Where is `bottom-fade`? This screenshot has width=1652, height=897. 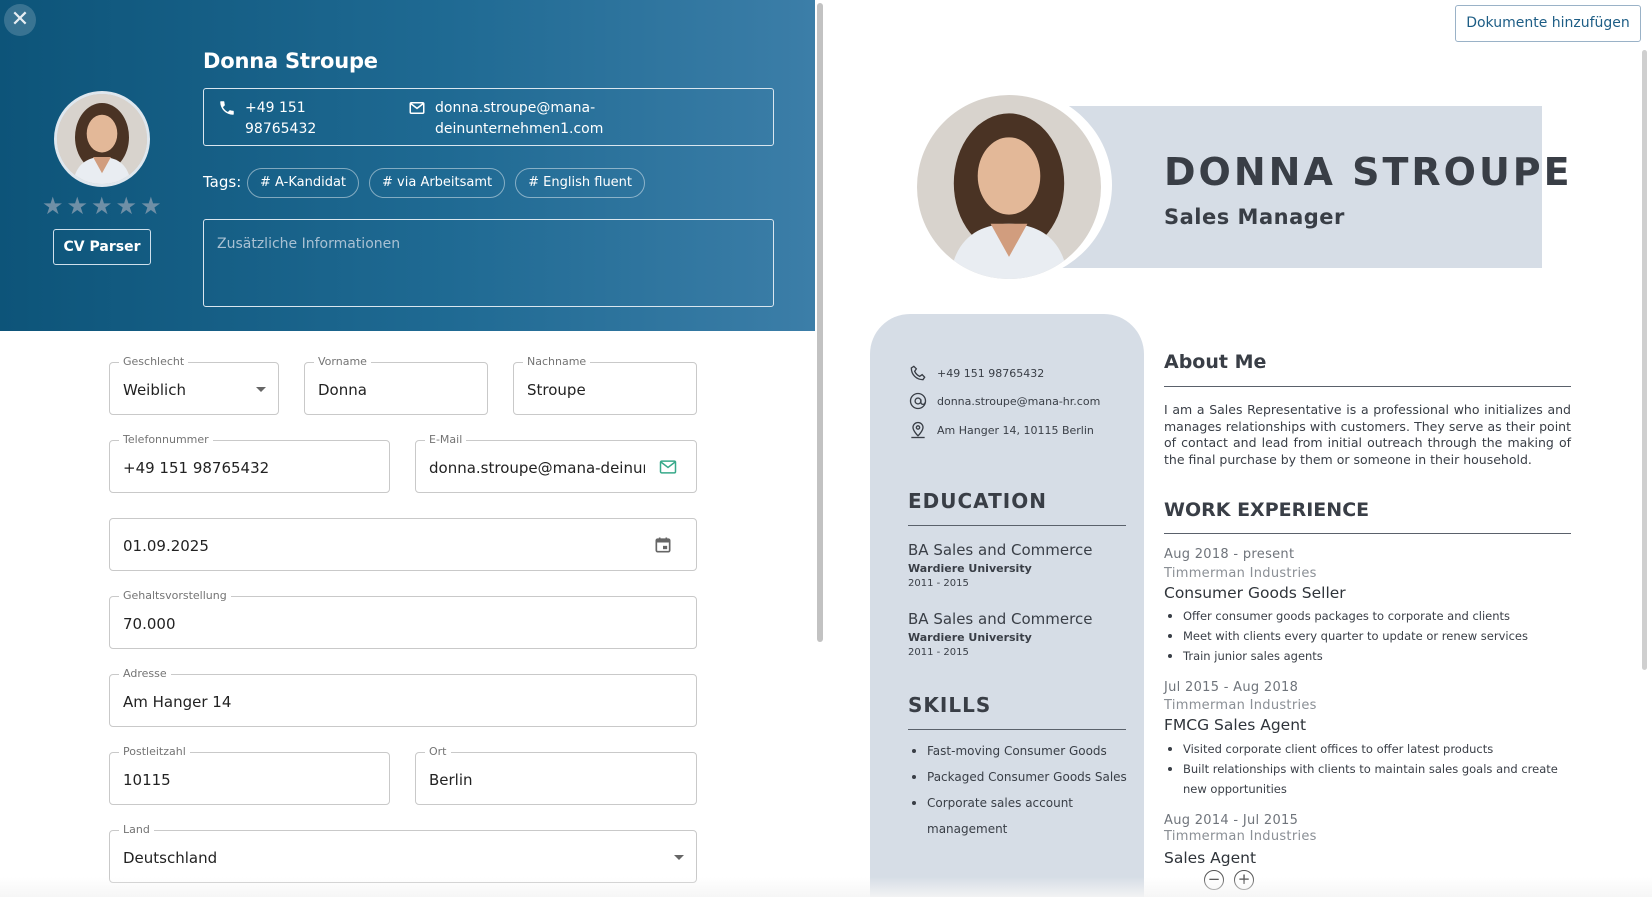
bottom-fade is located at coordinates (826, 887).